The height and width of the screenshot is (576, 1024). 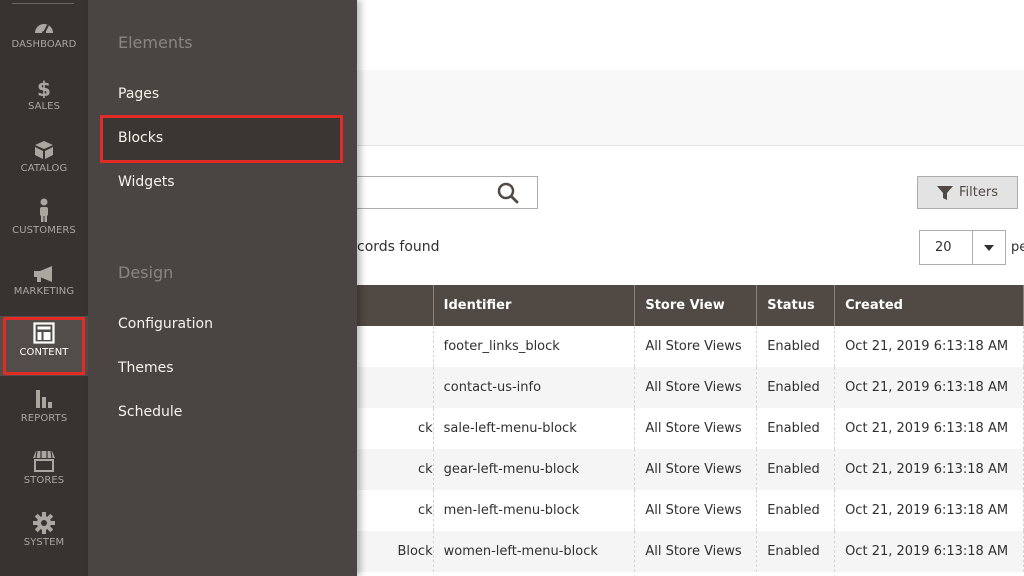 I want to click on nav-label: CATALOG, so click(x=44, y=168).